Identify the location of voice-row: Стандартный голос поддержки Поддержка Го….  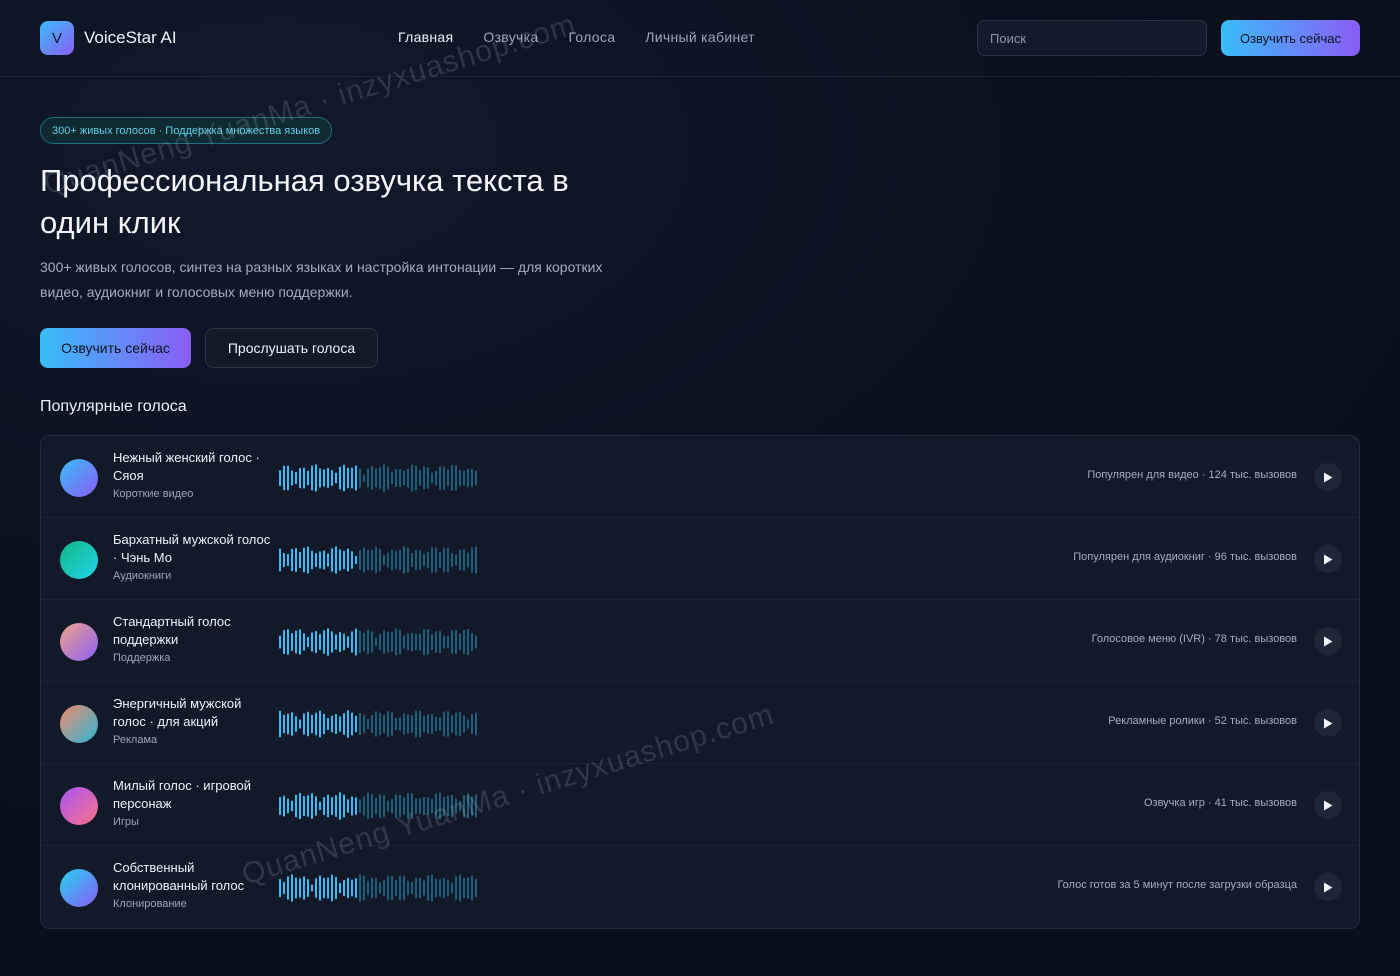
(700, 641).